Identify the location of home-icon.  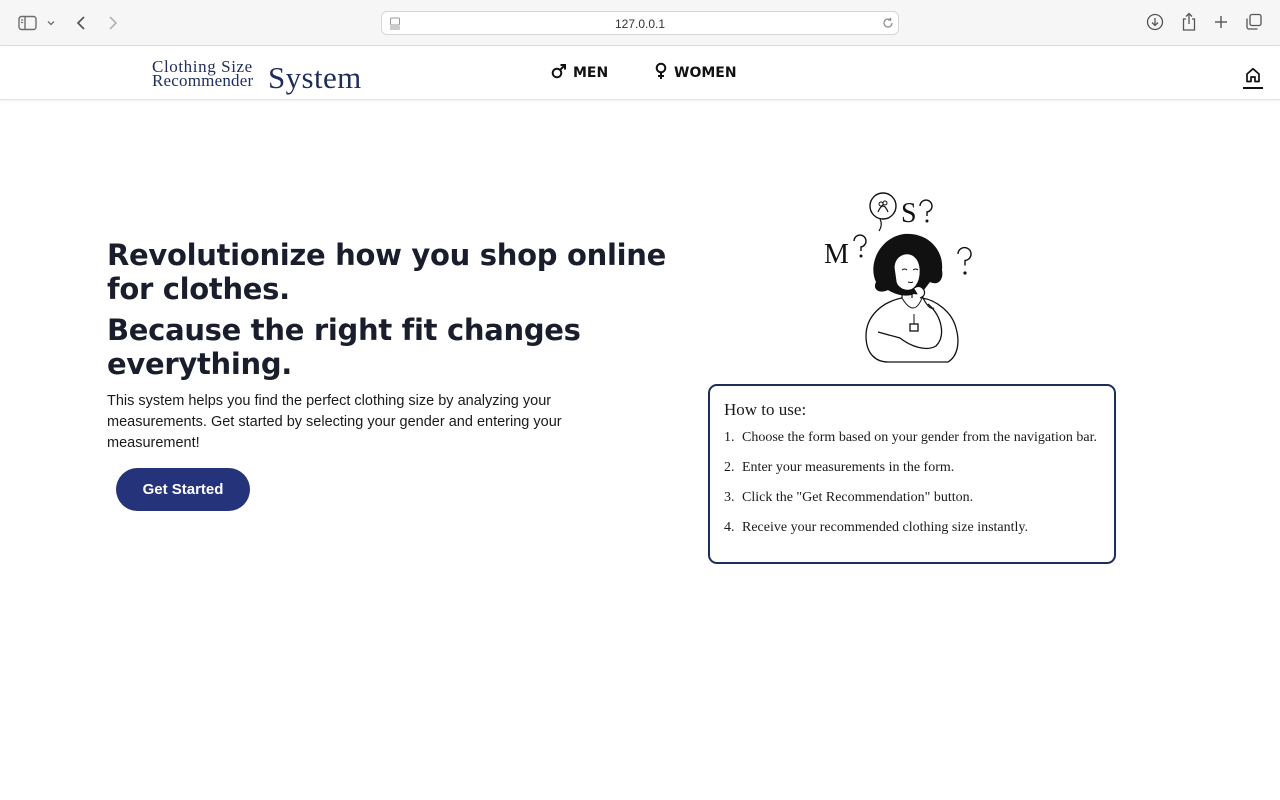
(1253, 77).